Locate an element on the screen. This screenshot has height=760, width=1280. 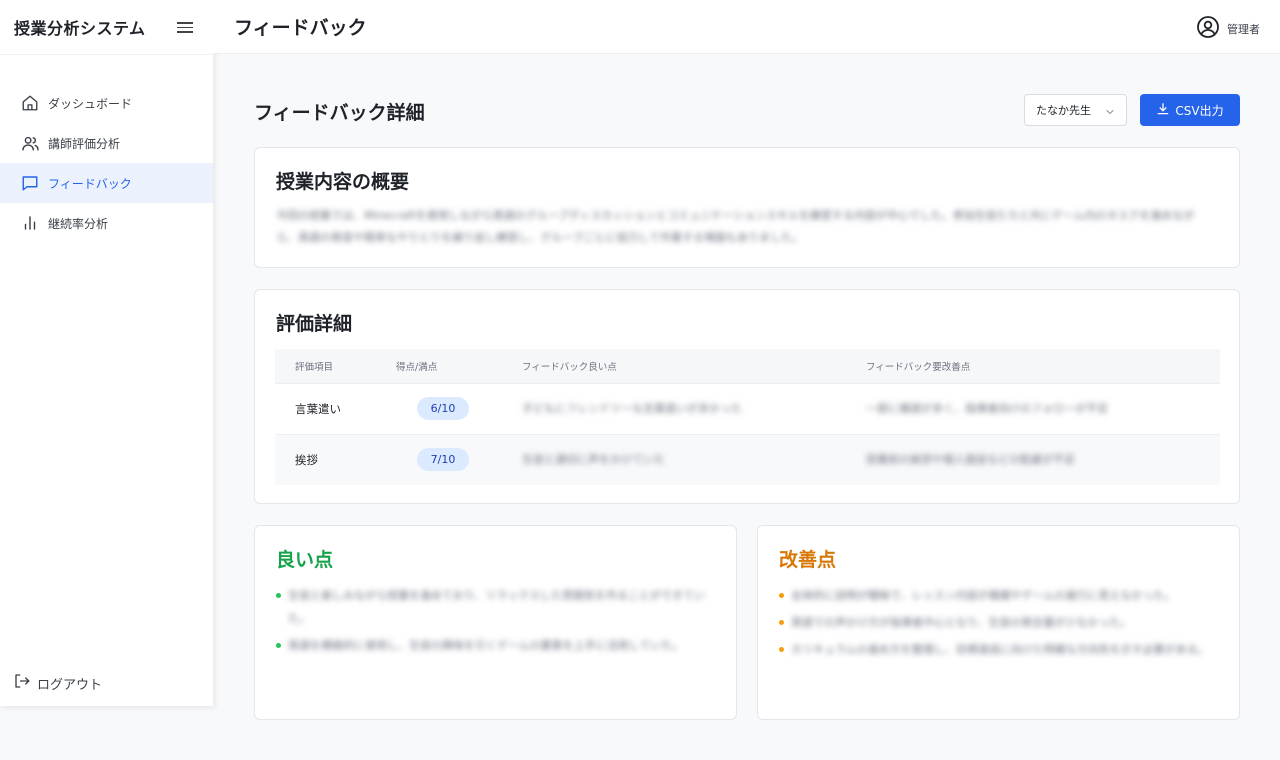
teacher-select: たなか先生 is located at coordinates (1075, 110).